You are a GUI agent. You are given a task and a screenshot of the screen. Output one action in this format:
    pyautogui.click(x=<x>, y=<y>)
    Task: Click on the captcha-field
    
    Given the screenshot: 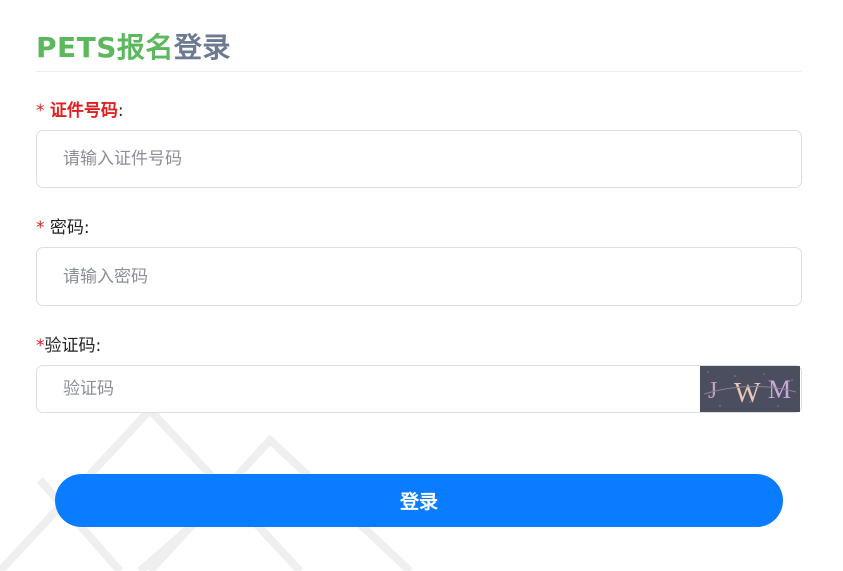 What is the action you would take?
    pyautogui.click(x=419, y=389)
    